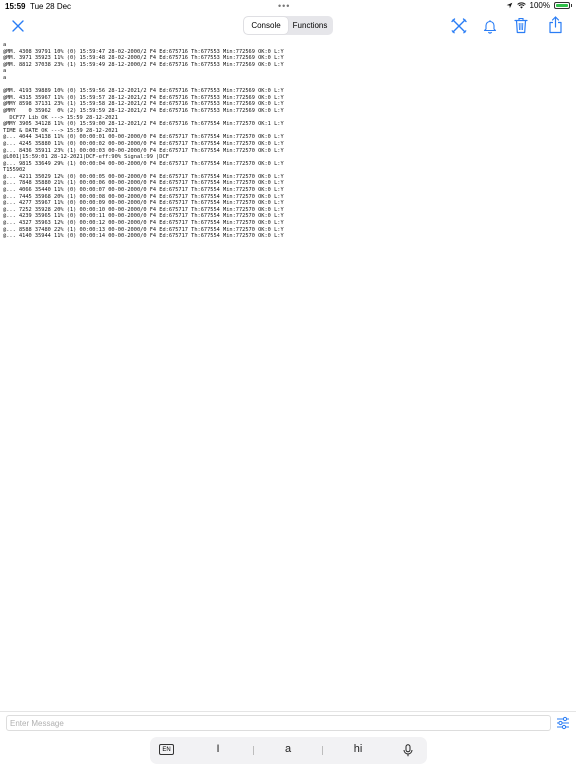 The height and width of the screenshot is (768, 576). I want to click on toolbar: Console Functions, so click(288, 26).